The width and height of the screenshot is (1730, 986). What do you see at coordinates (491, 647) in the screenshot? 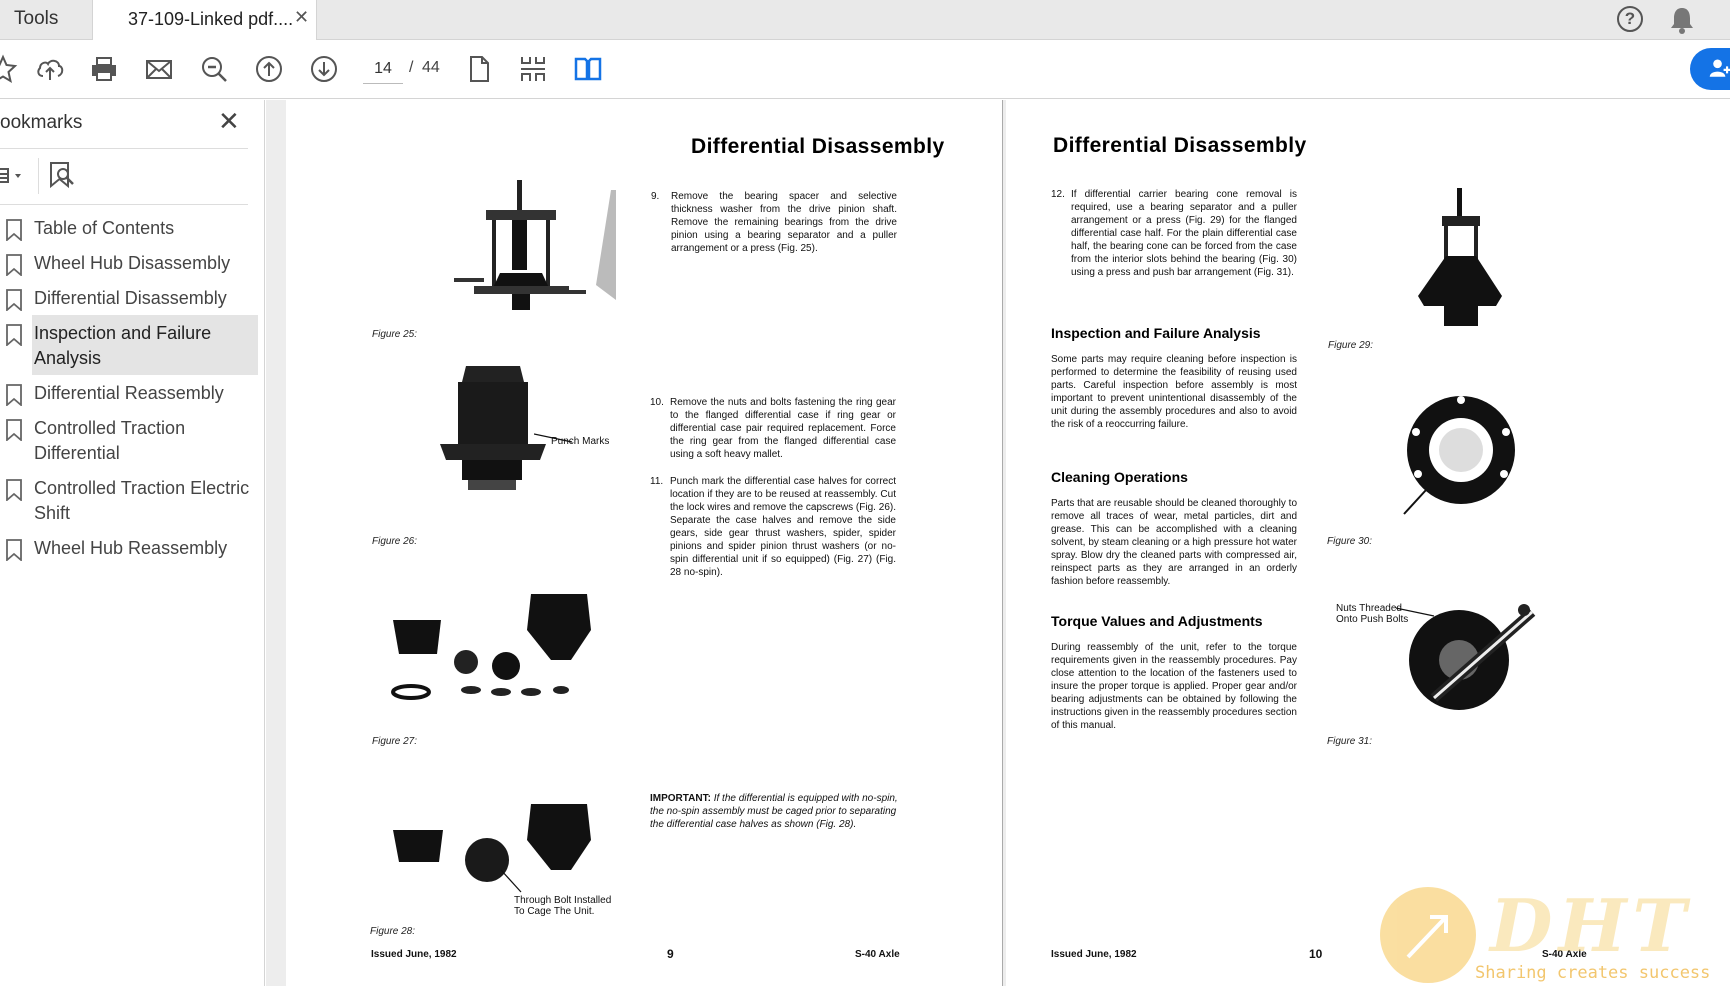
I see `figure-27-image` at bounding box center [491, 647].